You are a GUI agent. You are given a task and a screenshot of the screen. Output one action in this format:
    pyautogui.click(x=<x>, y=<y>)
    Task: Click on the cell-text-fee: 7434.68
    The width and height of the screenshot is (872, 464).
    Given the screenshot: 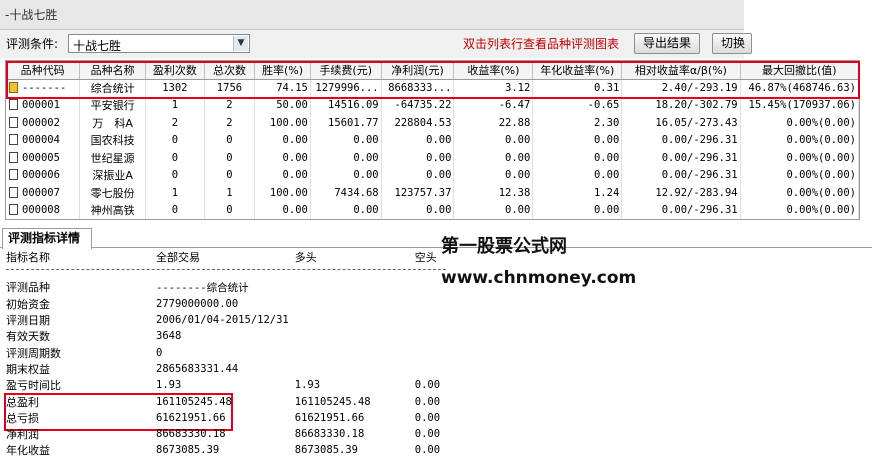 What is the action you would take?
    pyautogui.click(x=356, y=192)
    